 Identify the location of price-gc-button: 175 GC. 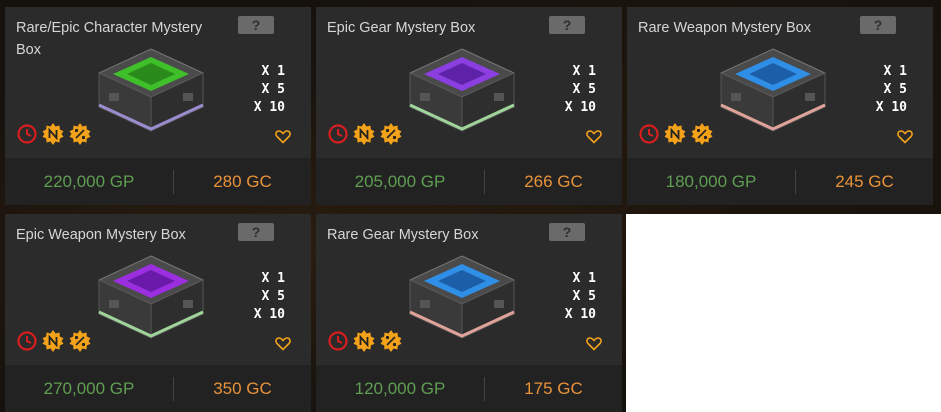
(553, 388).